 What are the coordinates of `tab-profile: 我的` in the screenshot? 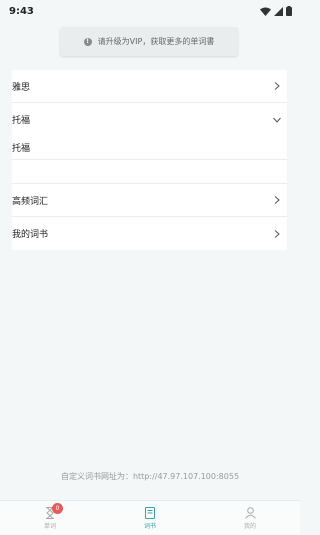 It's located at (250, 518).